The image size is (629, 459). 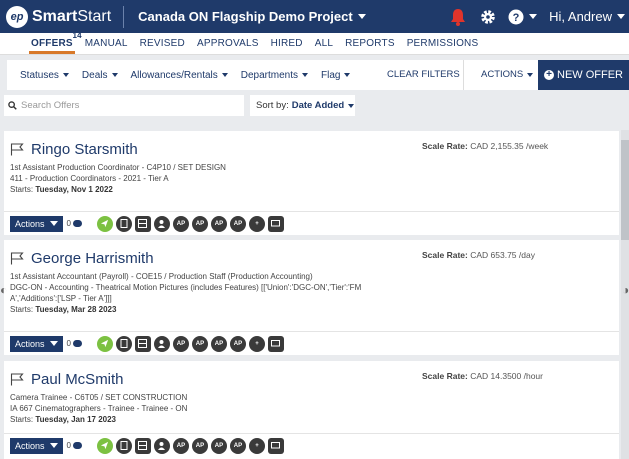 What do you see at coordinates (58, 16) in the screenshot?
I see `app-logo: ep SmartStart` at bounding box center [58, 16].